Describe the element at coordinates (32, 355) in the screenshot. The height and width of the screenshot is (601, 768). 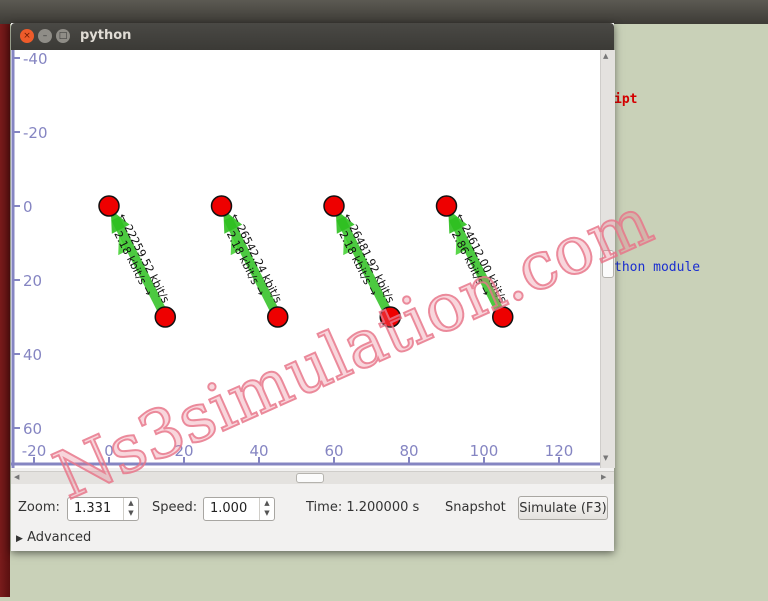
I see `y-tick-label: 40` at that location.